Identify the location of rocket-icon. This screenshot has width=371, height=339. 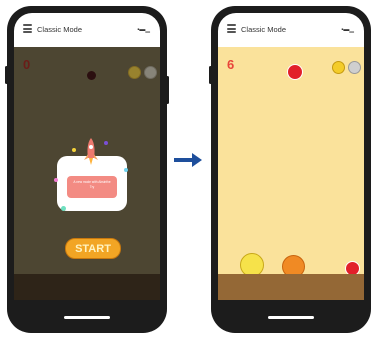
(91, 151).